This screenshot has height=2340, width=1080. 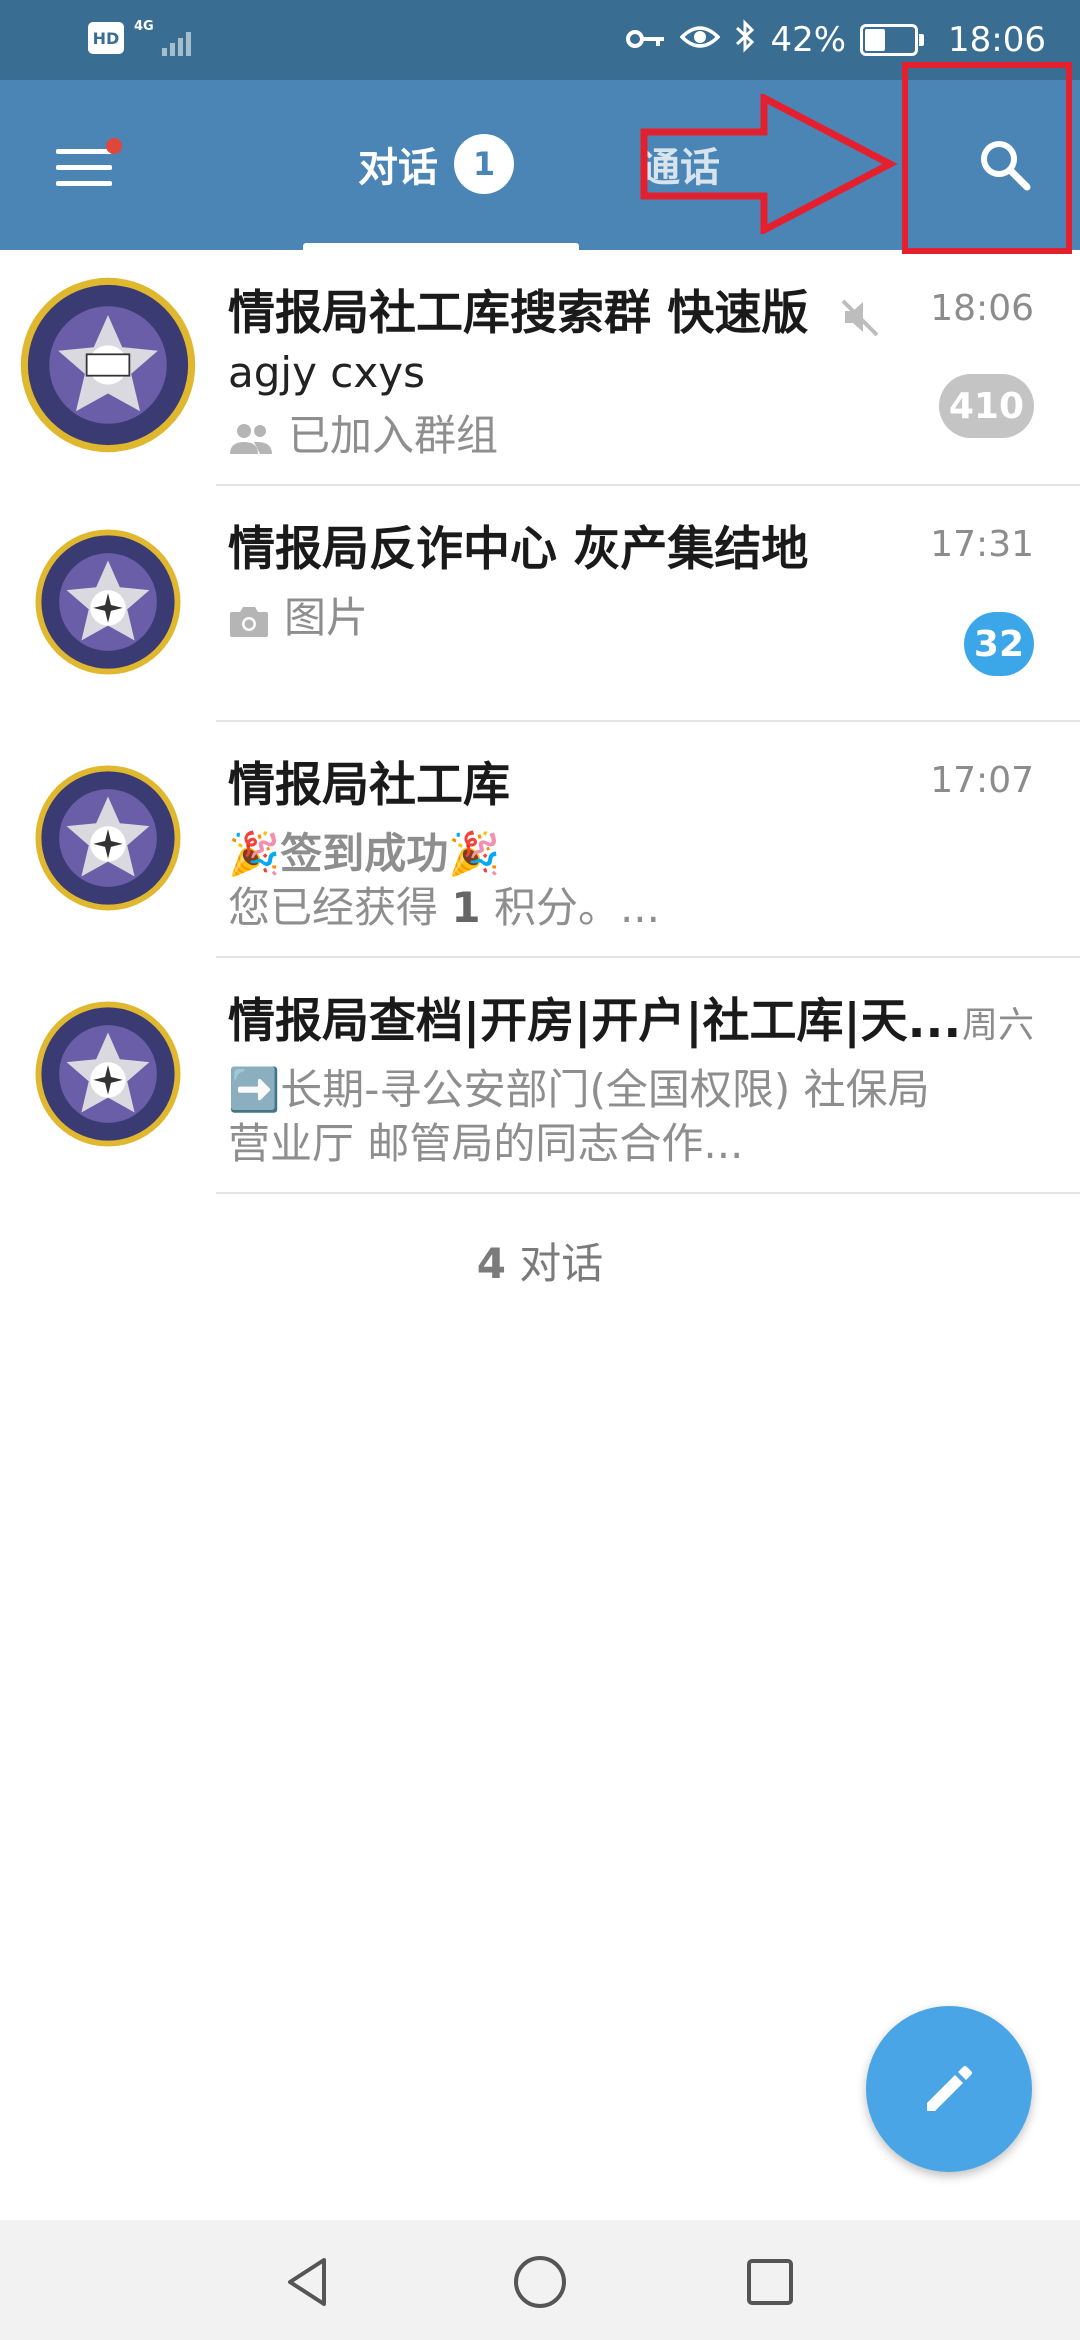 I want to click on new-message-button, so click(x=949, y=2089).